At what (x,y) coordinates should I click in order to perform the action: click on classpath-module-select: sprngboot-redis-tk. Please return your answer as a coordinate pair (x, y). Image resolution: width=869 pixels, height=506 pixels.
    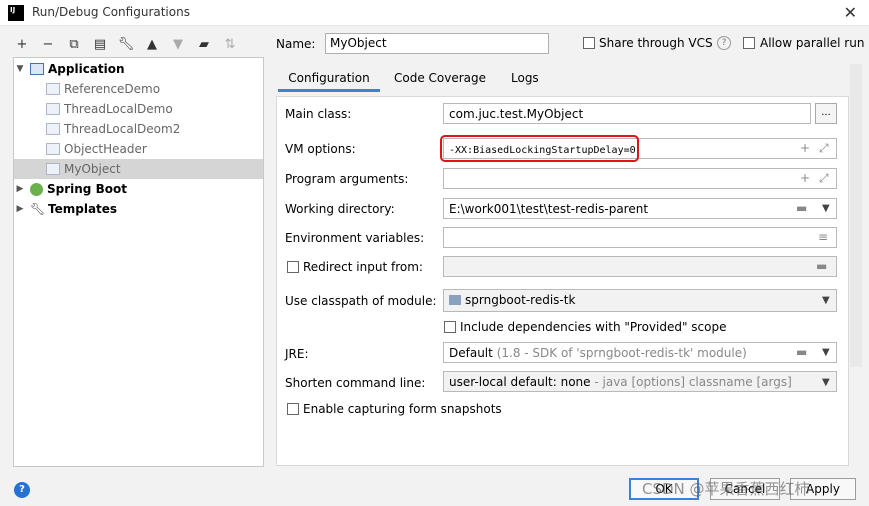
    Looking at the image, I should click on (640, 300).